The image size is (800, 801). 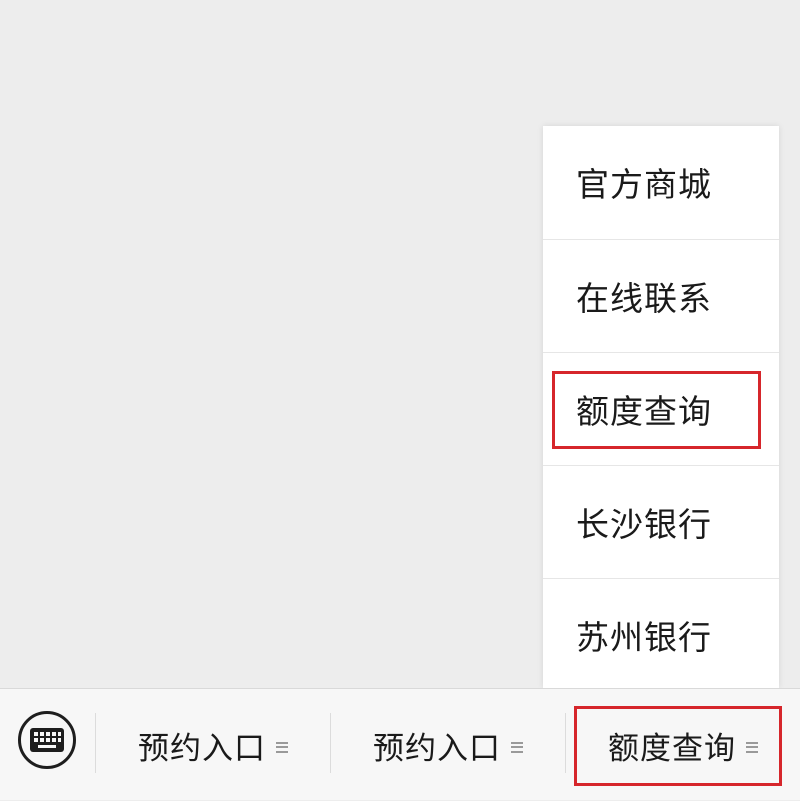 What do you see at coordinates (644, 524) in the screenshot?
I see `submenu-item-label: 长沙银行` at bounding box center [644, 524].